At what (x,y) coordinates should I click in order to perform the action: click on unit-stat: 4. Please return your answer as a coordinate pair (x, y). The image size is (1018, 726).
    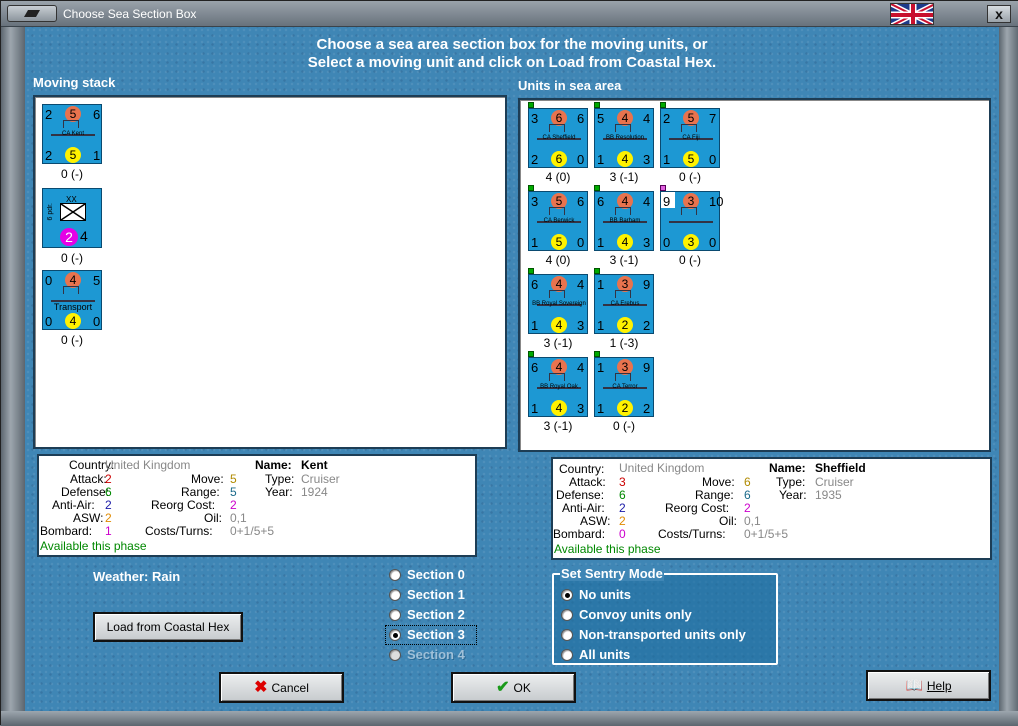
    Looking at the image, I should click on (84, 236).